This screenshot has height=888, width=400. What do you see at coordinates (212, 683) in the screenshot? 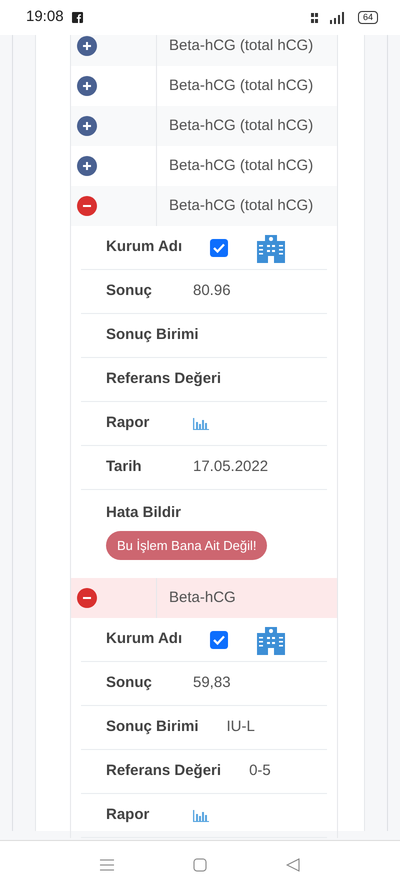
I see `field-value: 59,83` at bounding box center [212, 683].